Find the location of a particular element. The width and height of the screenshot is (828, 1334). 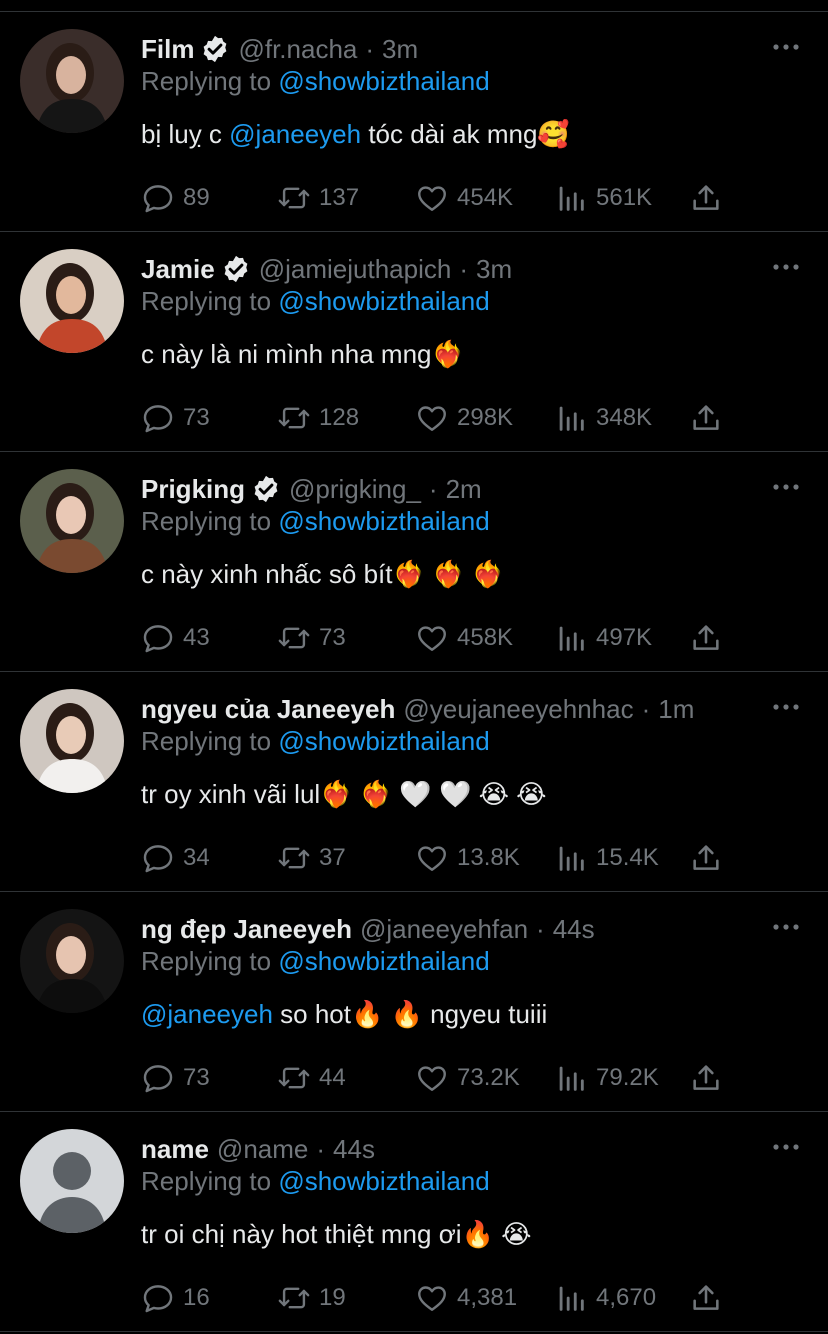

like-button: 454K is located at coordinates (464, 198).